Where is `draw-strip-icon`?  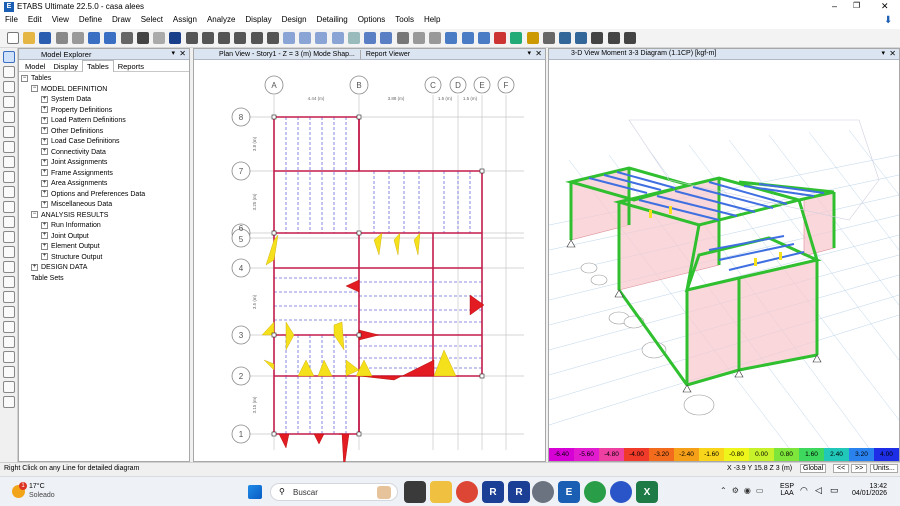
draw-strip-icon is located at coordinates (9, 342).